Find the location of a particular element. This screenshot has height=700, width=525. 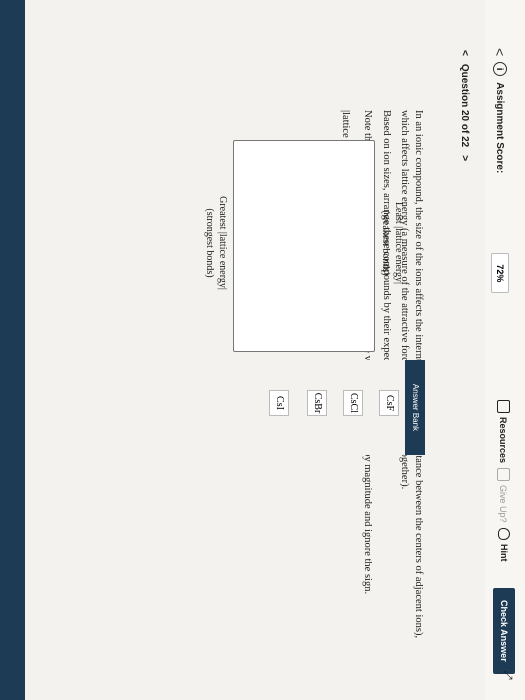

back-button: < is located at coordinates (500, 52).